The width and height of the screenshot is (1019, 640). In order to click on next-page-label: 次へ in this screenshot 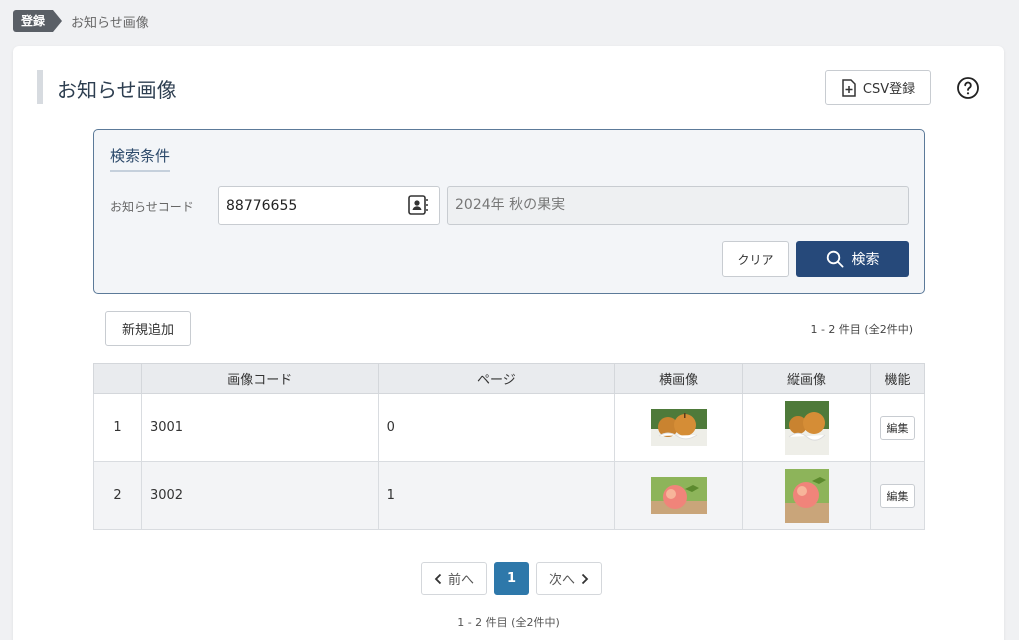, I will do `click(561, 580)`.